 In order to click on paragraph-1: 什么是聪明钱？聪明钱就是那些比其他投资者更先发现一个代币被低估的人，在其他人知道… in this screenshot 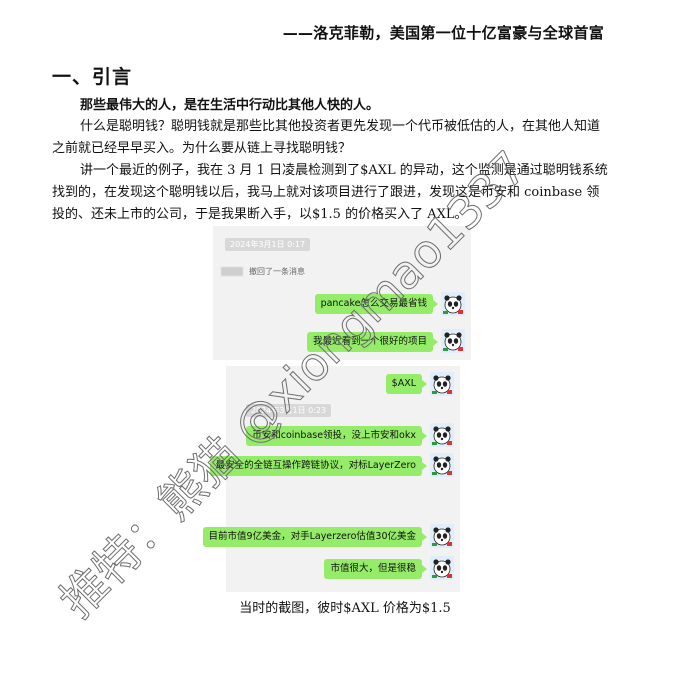, I will do `click(326, 137)`.